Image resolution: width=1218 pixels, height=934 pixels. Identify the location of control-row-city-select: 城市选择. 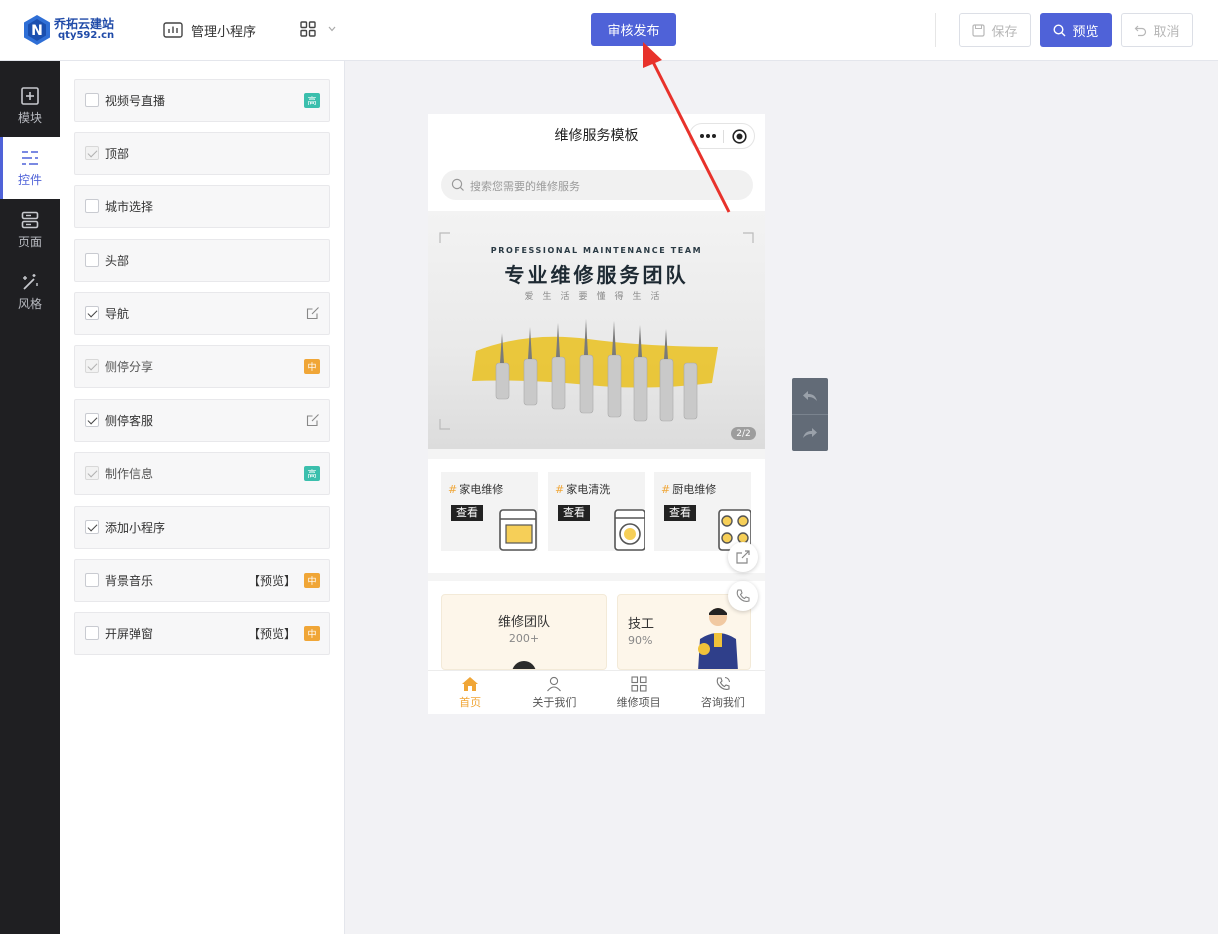
(202, 206).